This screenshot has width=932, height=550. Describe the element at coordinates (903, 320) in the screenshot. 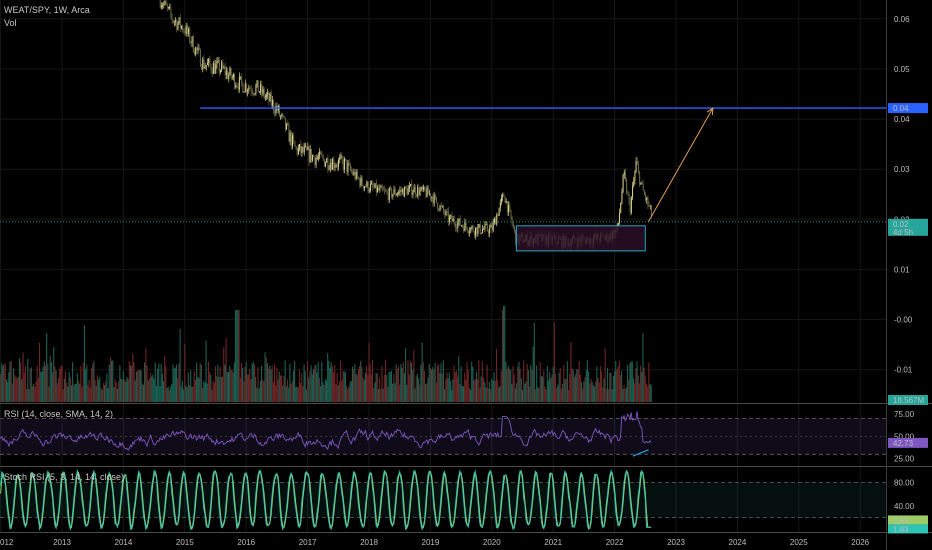

I see `price-tick-label: -0.00` at that location.